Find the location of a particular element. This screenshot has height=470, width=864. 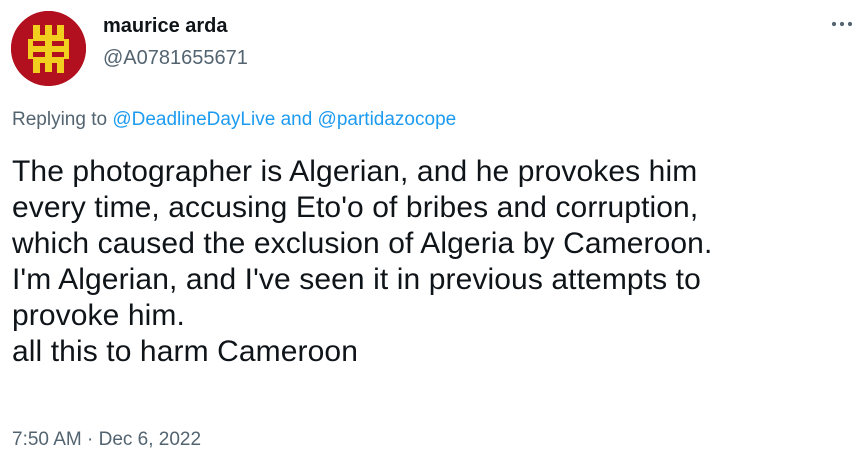

mention-link-deadlinedaylive: @DeadlineDayLive is located at coordinates (193, 119).